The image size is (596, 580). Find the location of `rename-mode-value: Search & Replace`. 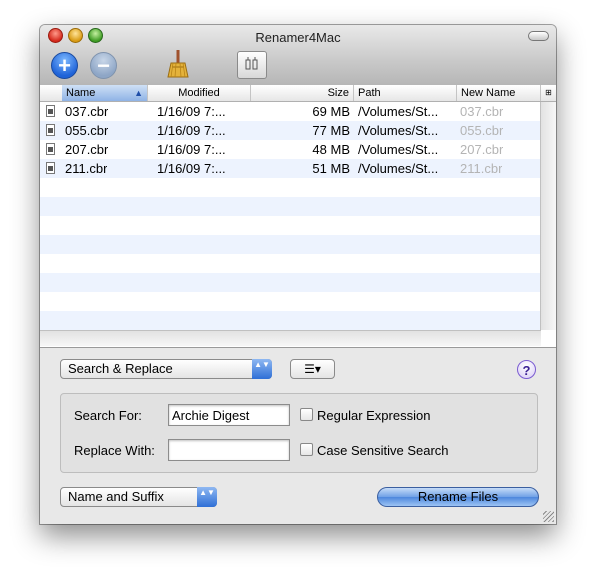

rename-mode-value: Search & Replace is located at coordinates (120, 368).